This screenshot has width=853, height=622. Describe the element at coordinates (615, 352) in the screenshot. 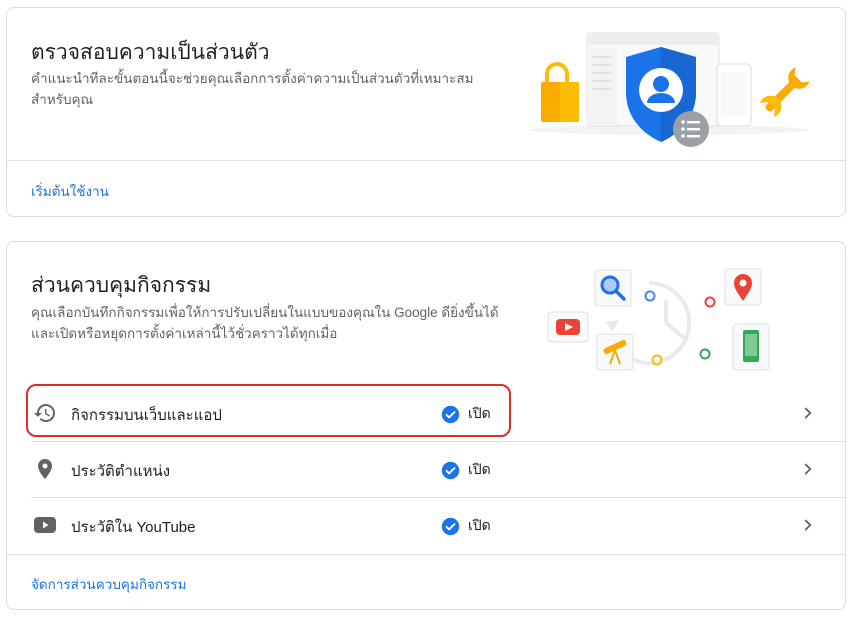

I see `telescope-icon` at that location.